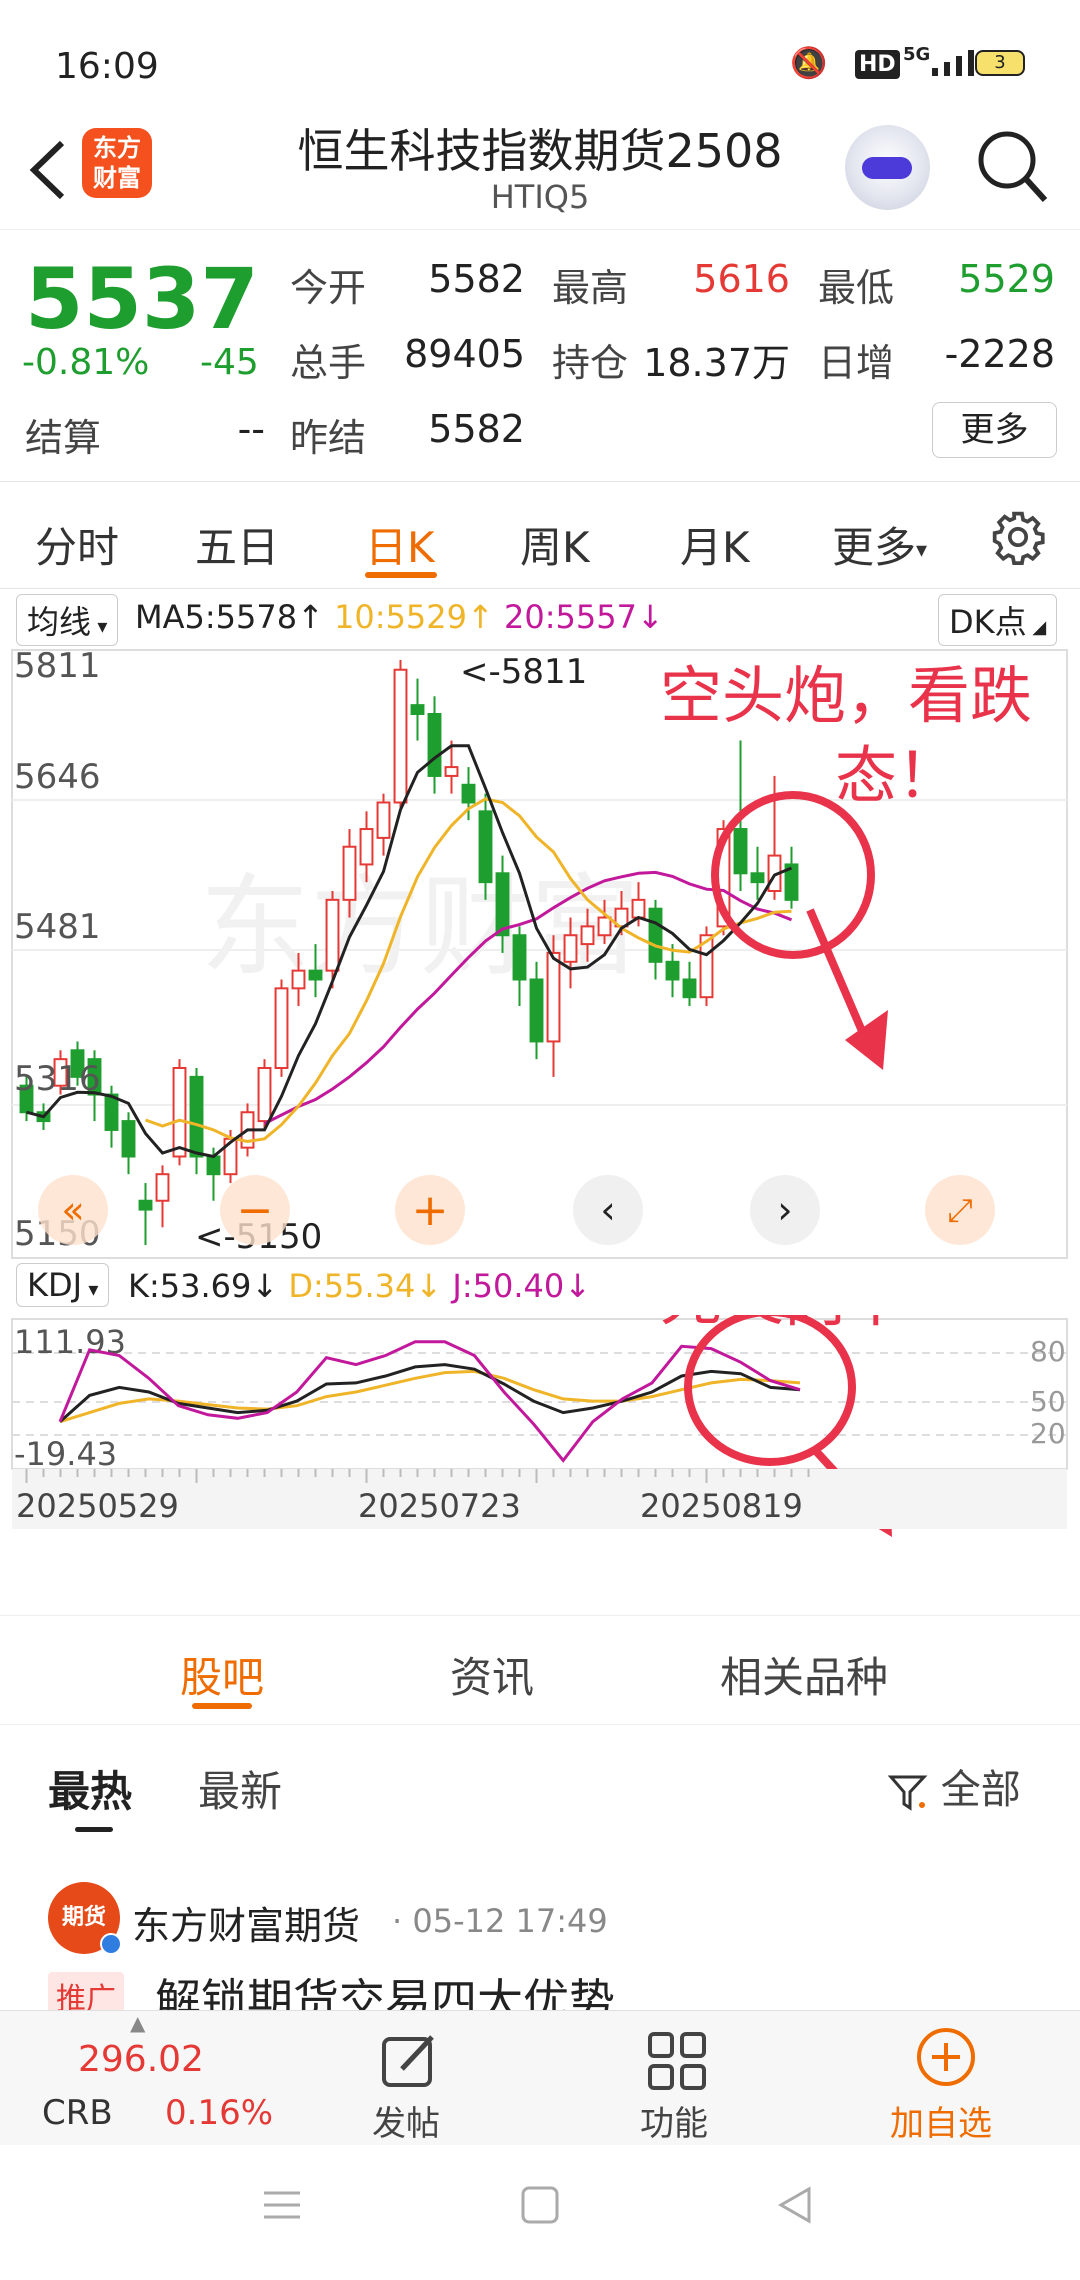  I want to click on annotation-death-cross: 死叉向下, so click(784, 1325).